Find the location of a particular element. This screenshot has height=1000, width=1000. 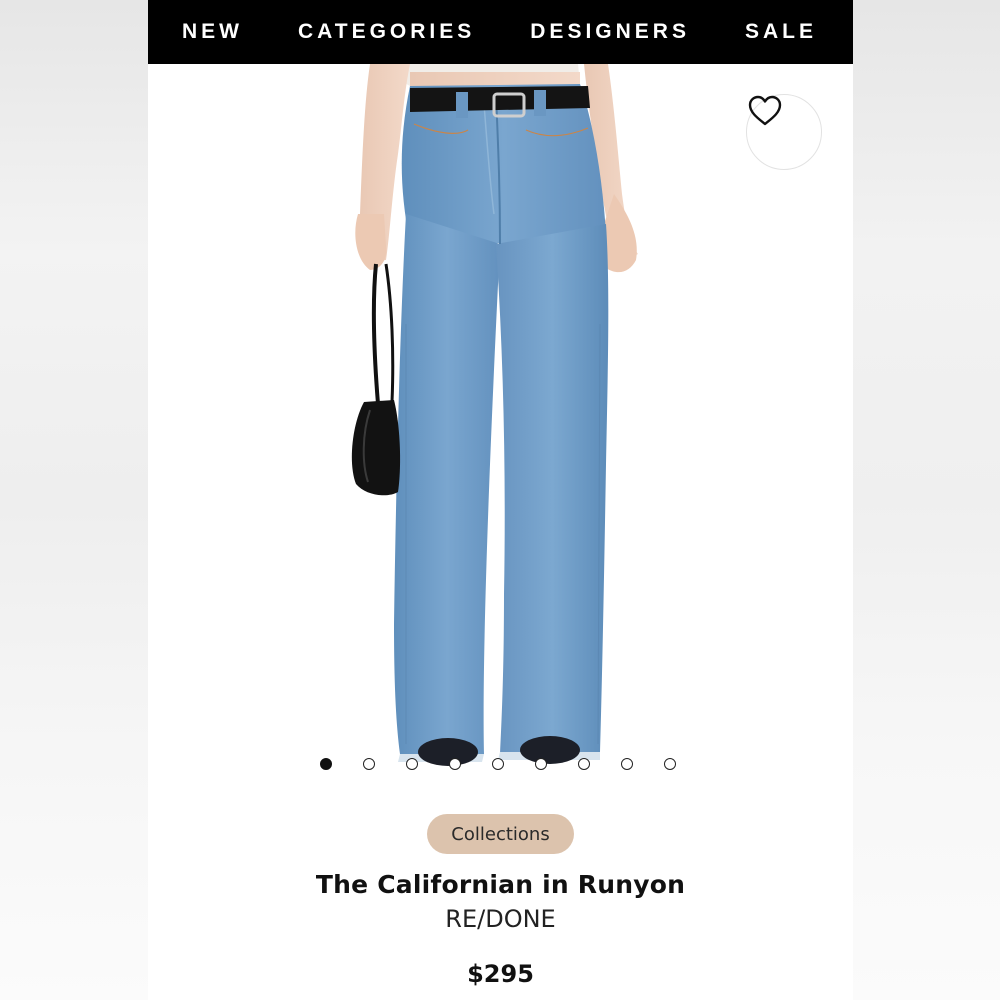

wishlist-button is located at coordinates (784, 132).